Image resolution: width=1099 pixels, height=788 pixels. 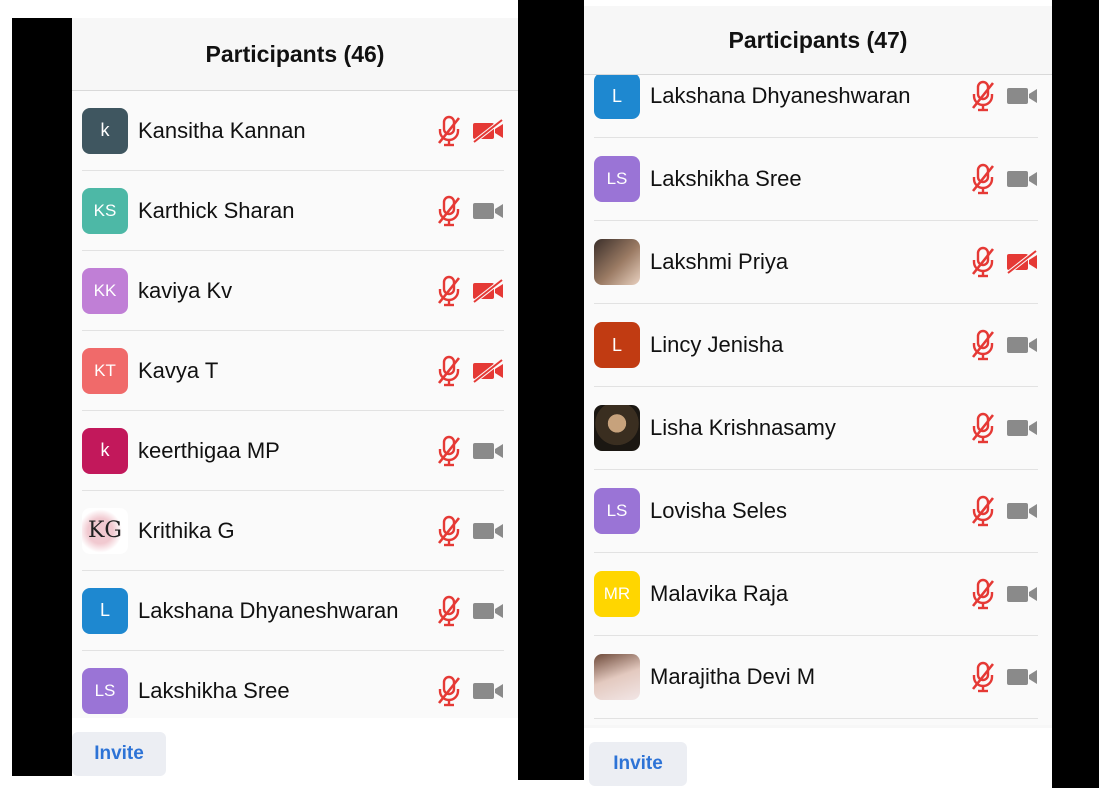 What do you see at coordinates (1075, 394) in the screenshot?
I see `right-black-strip` at bounding box center [1075, 394].